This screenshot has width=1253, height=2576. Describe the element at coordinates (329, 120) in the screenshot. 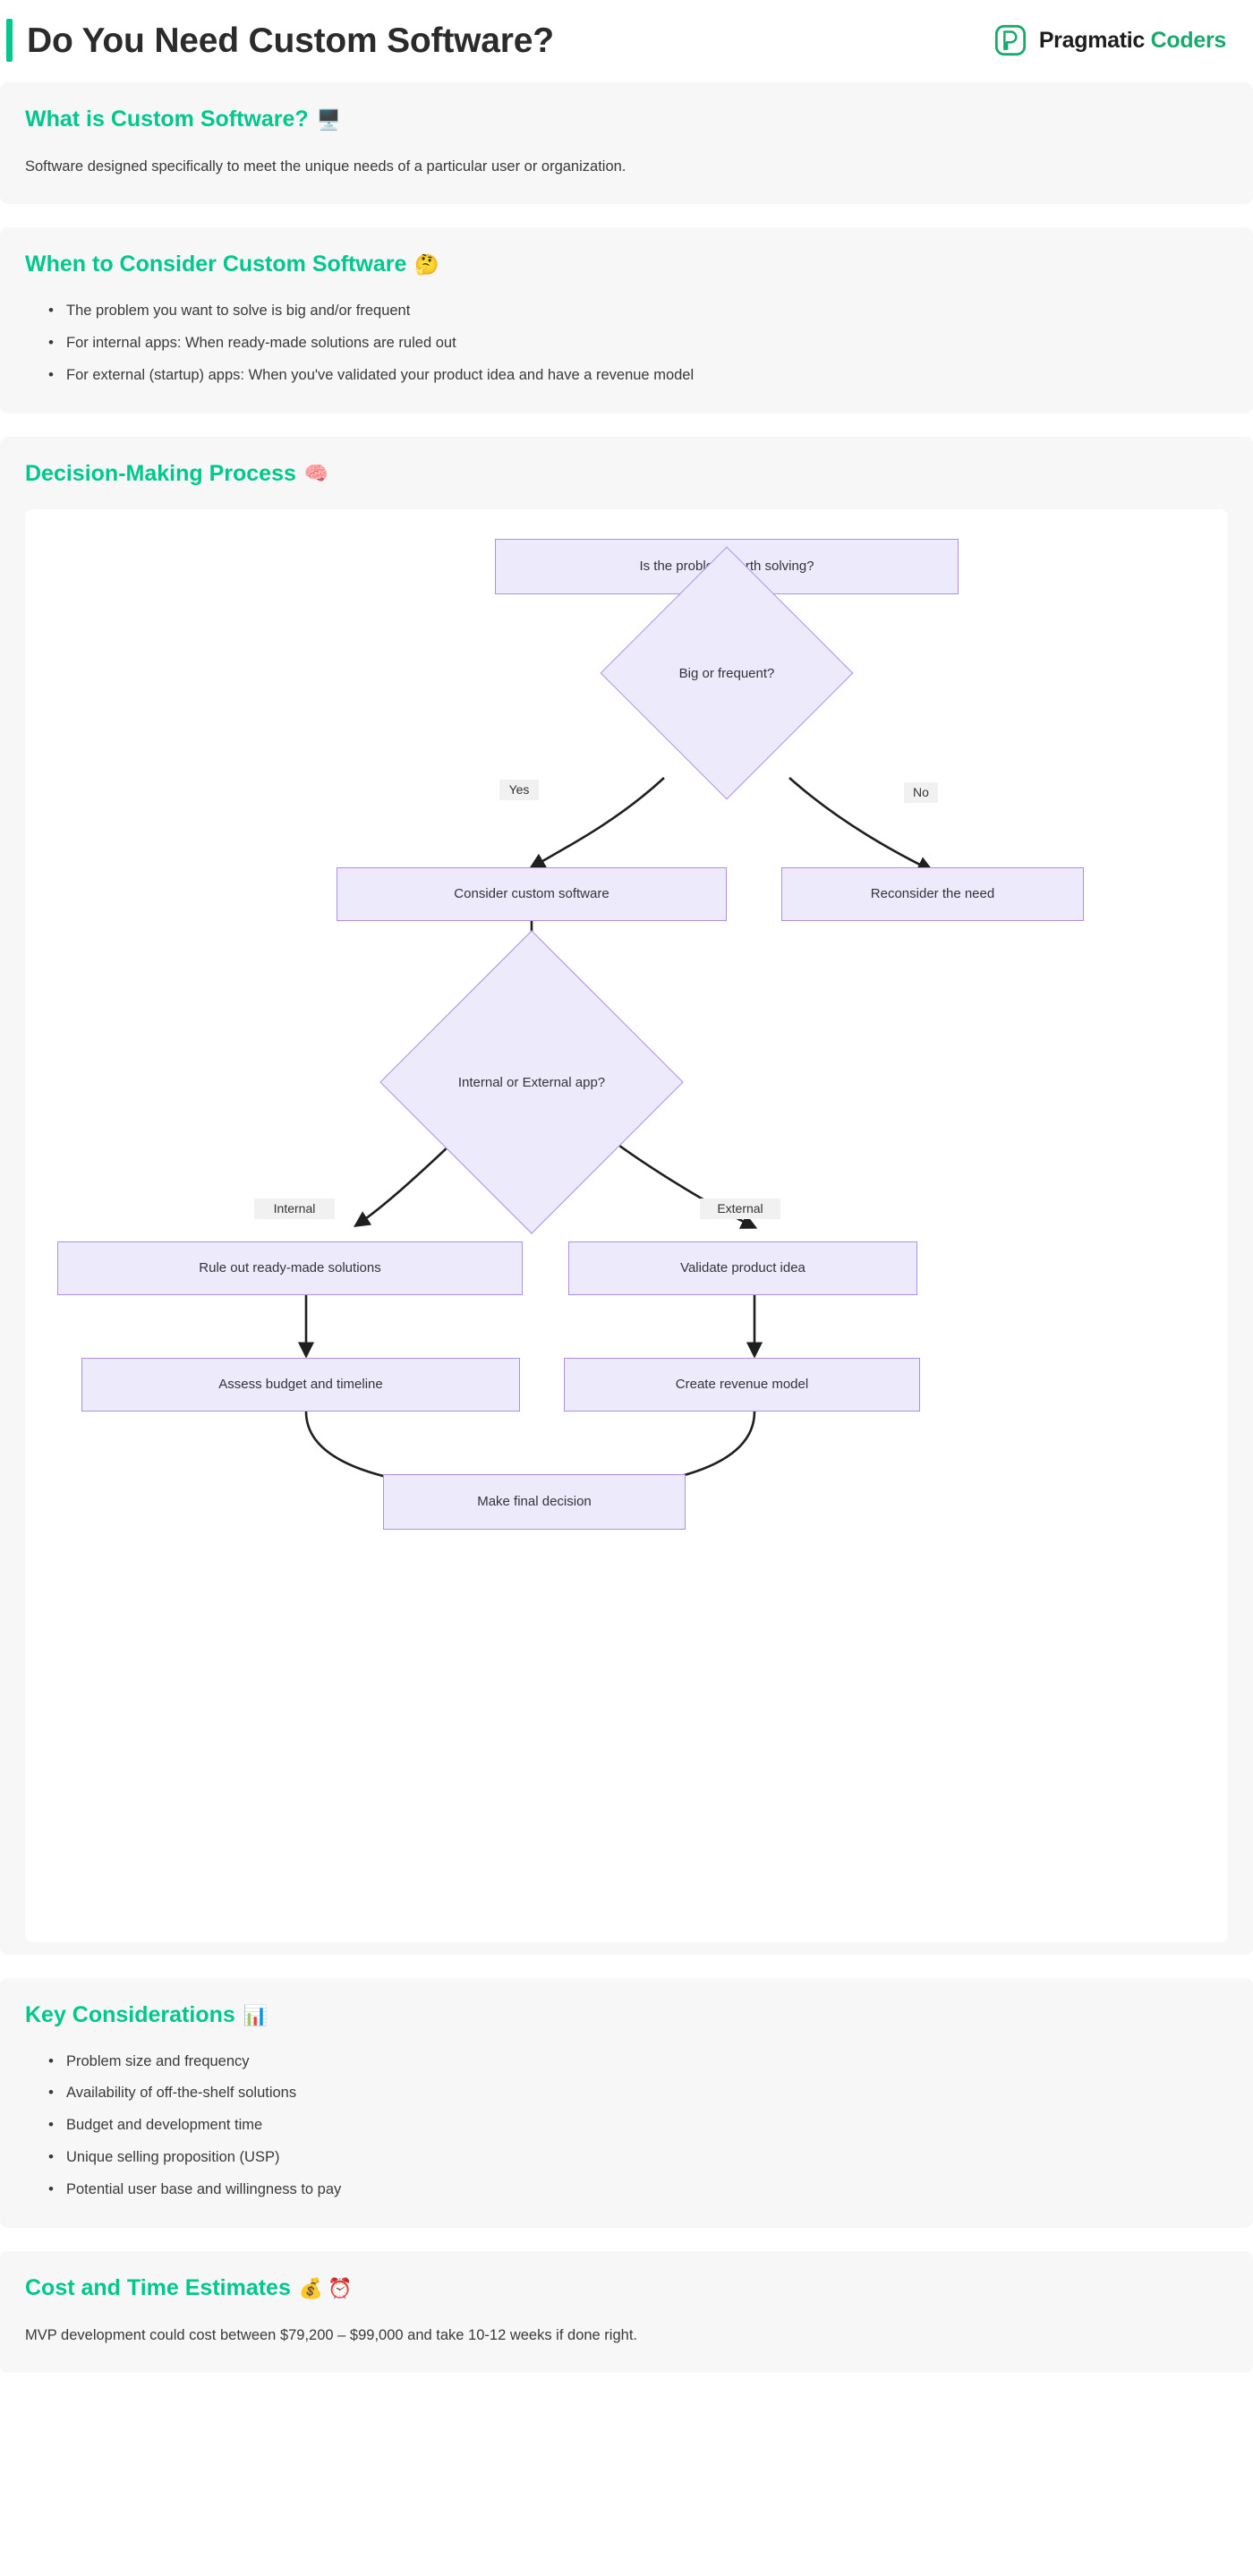

I see `desktop-computer-icon: 🖥️` at that location.